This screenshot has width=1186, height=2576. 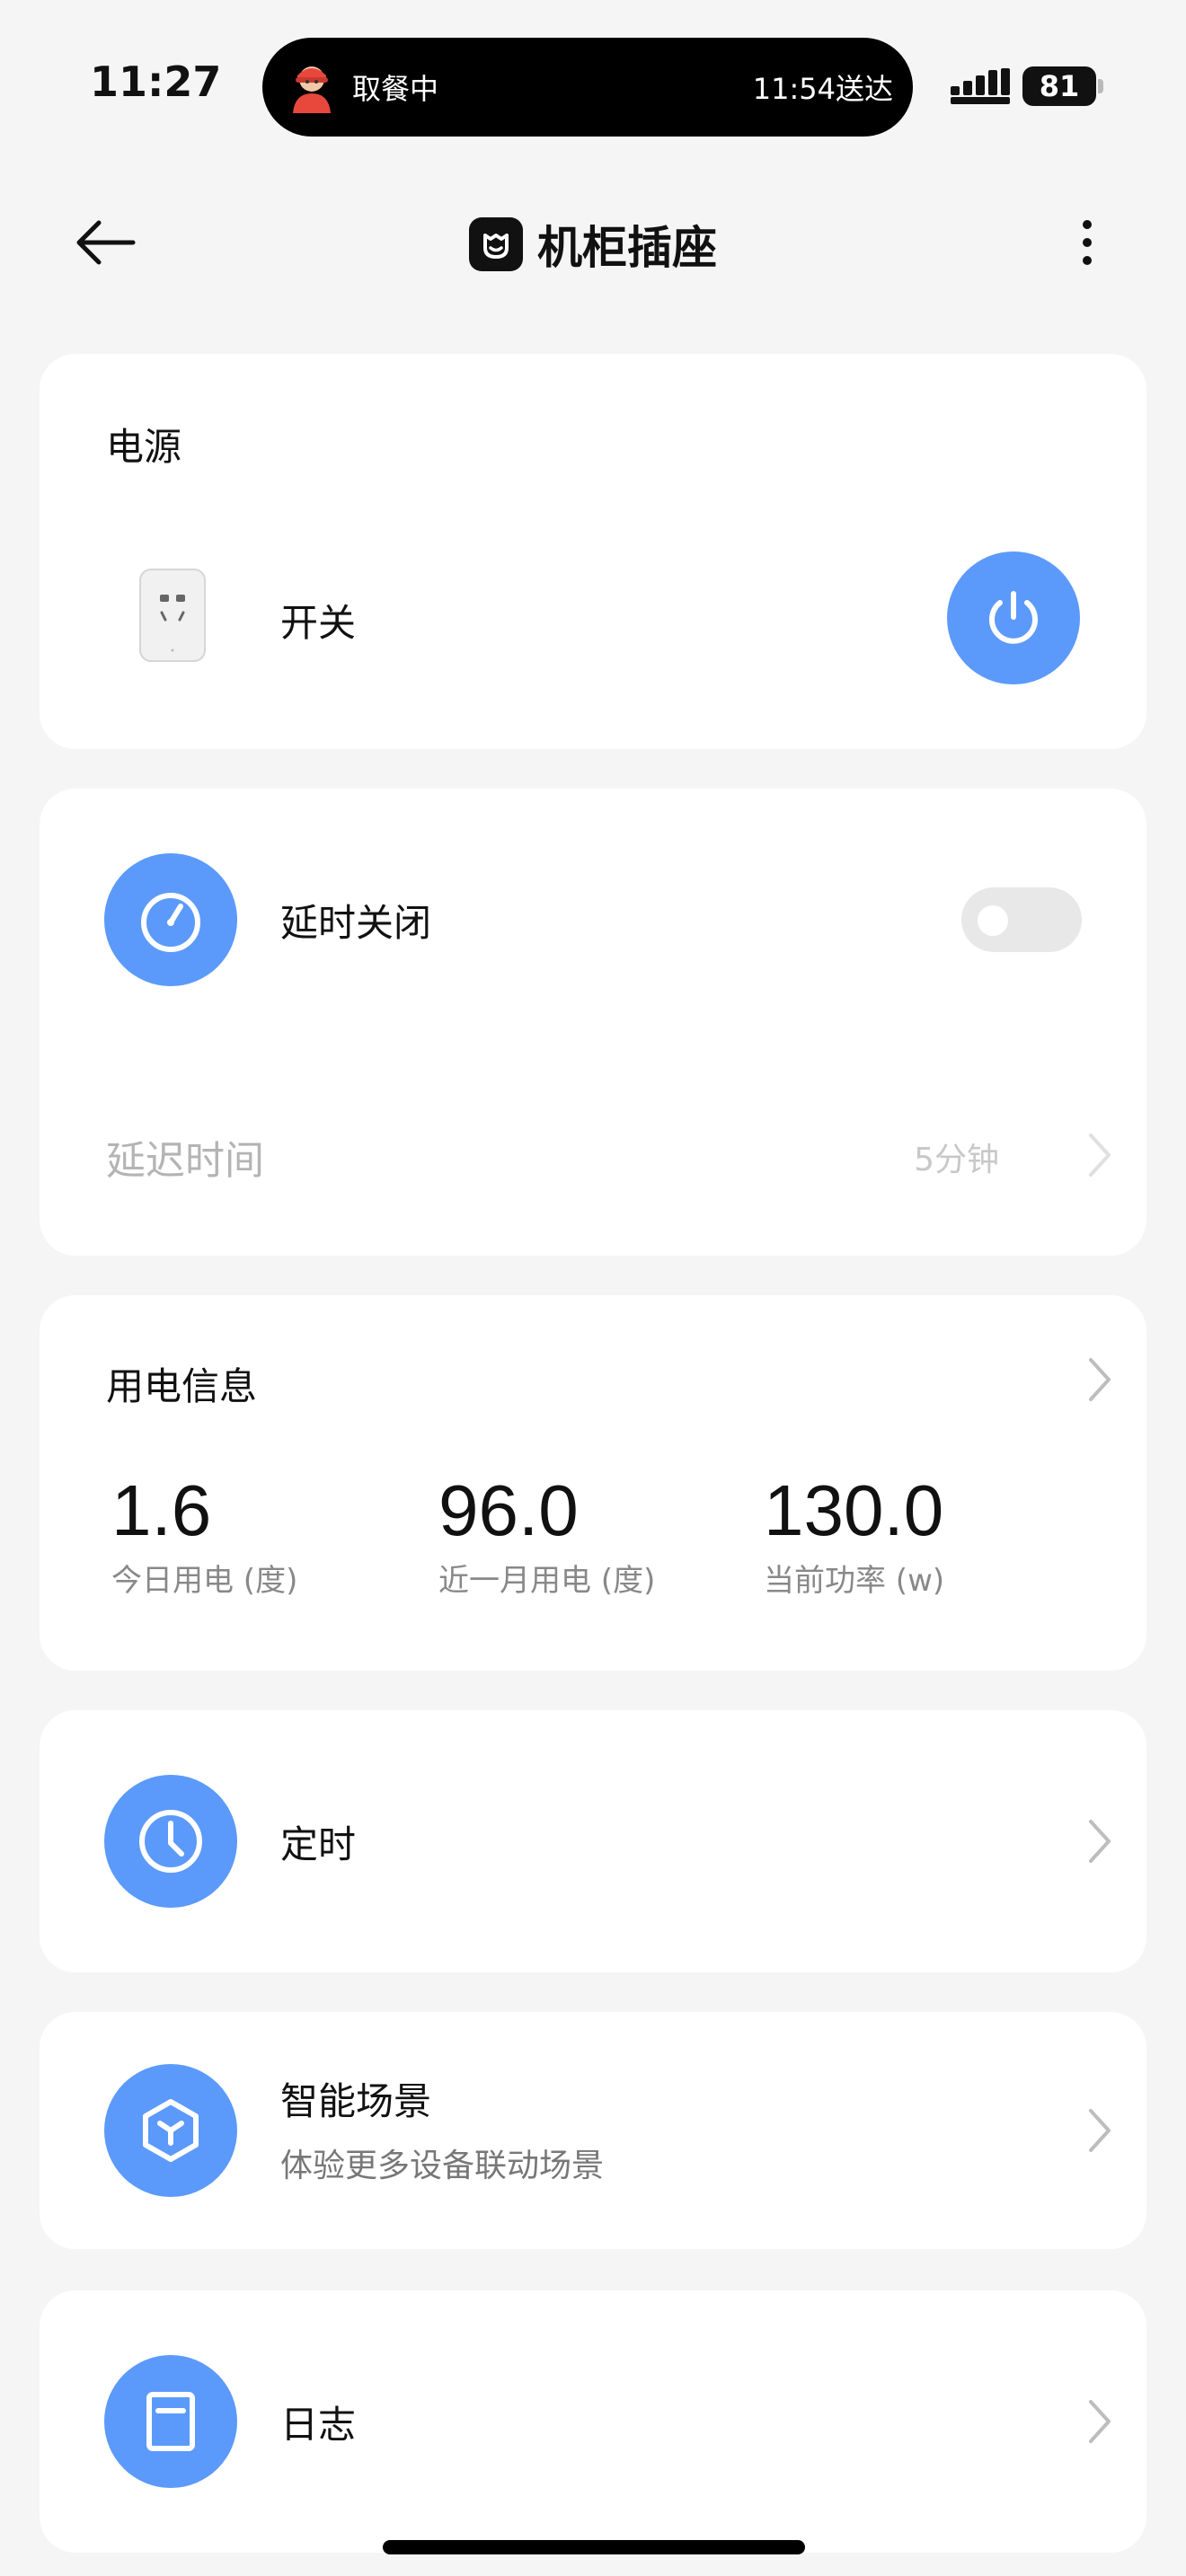 I want to click on usage-card-title: 用电信息, so click(x=182, y=1386).